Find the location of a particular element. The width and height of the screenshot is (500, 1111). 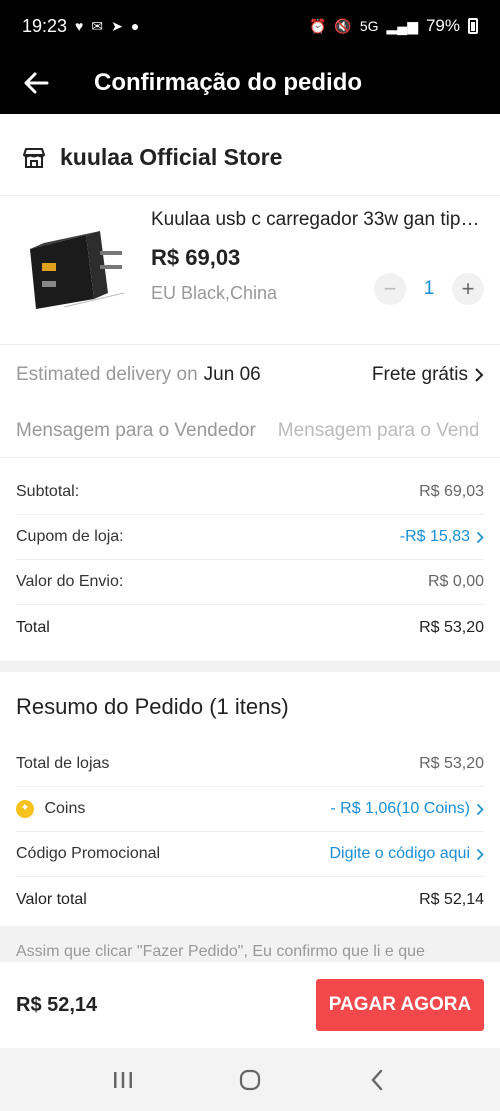

seller-message-label: Mensagem para o Vendedor is located at coordinates (136, 430).